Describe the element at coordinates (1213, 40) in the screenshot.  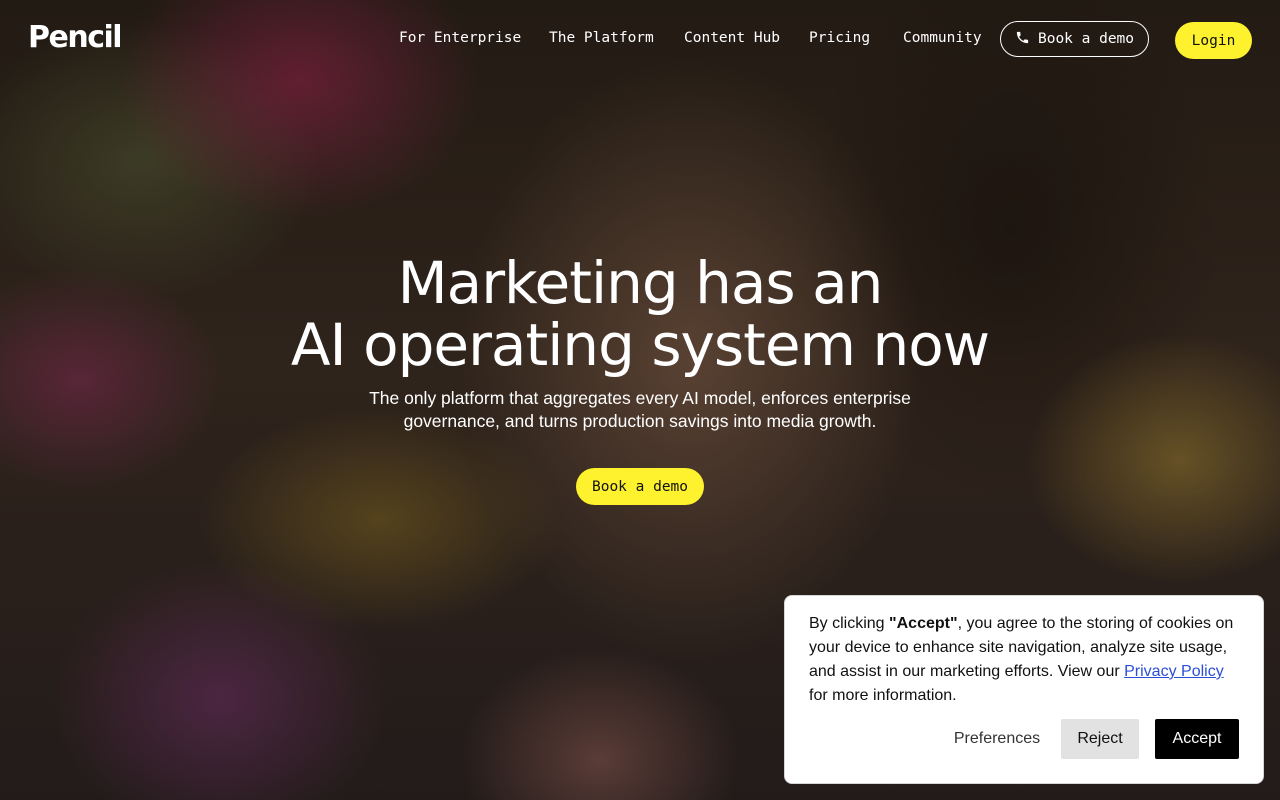
I see `login-button: Login` at that location.